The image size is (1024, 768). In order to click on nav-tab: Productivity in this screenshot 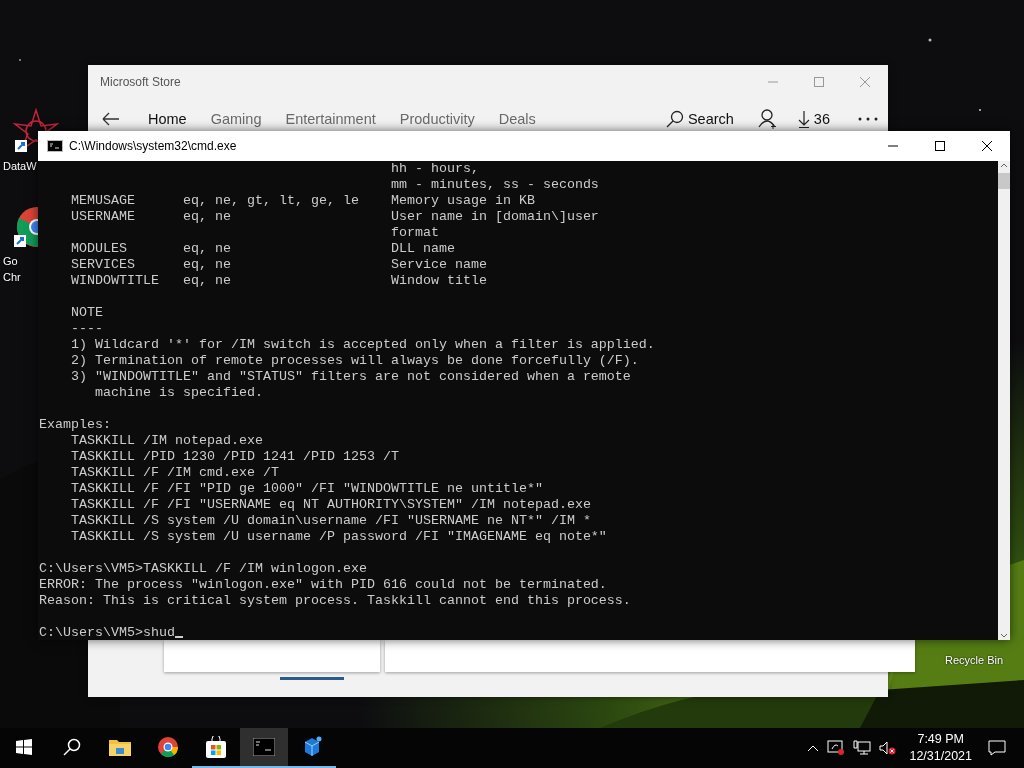, I will do `click(437, 119)`.